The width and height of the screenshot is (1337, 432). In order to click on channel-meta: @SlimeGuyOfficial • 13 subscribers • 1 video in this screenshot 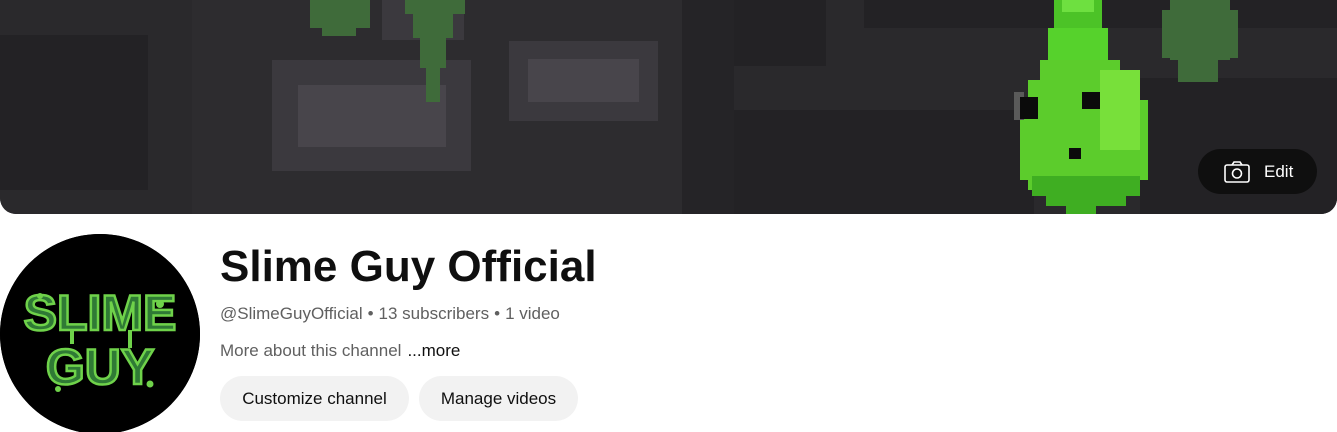, I will do `click(390, 314)`.